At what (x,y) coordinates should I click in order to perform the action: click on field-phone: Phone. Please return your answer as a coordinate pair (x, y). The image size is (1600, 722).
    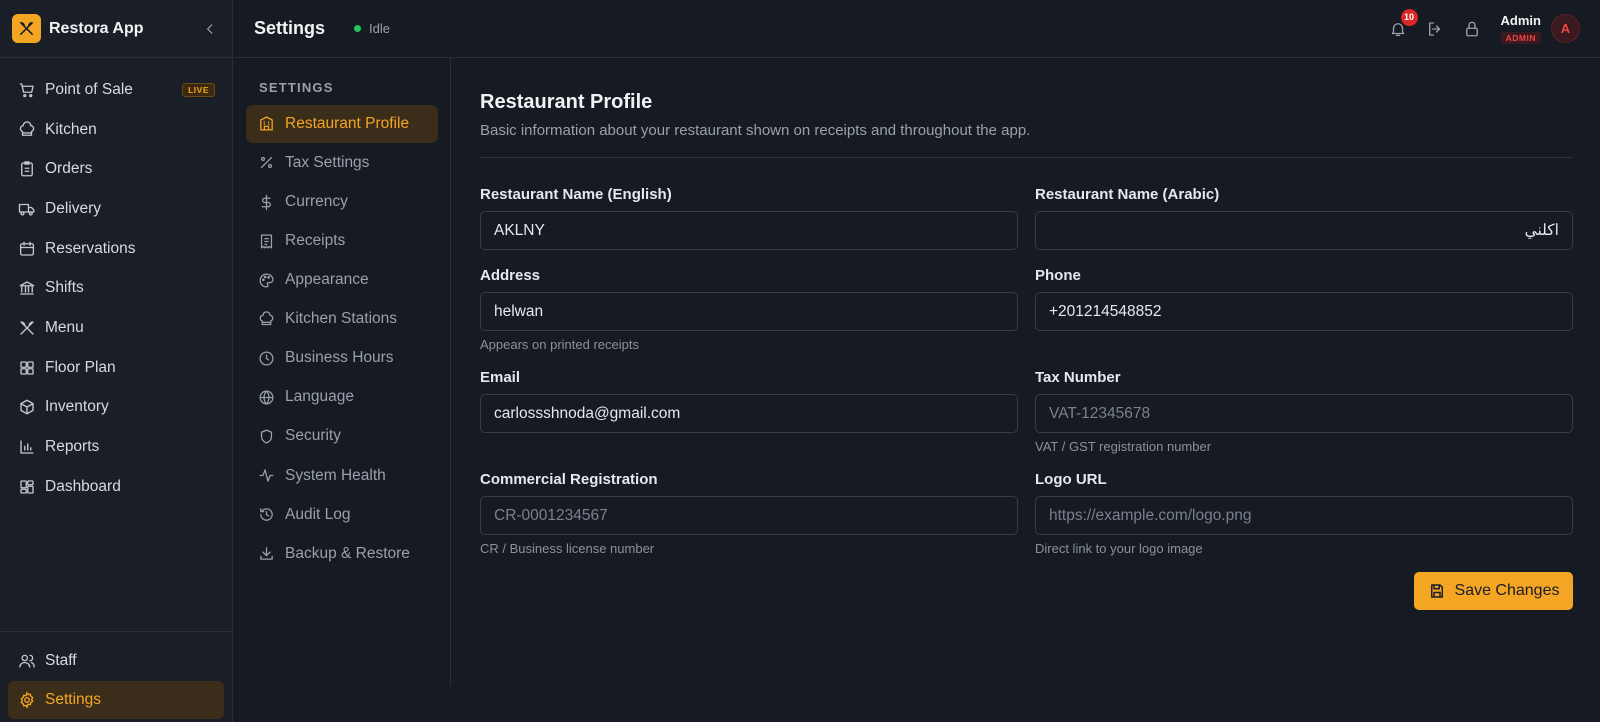
    Looking at the image, I should click on (1304, 318).